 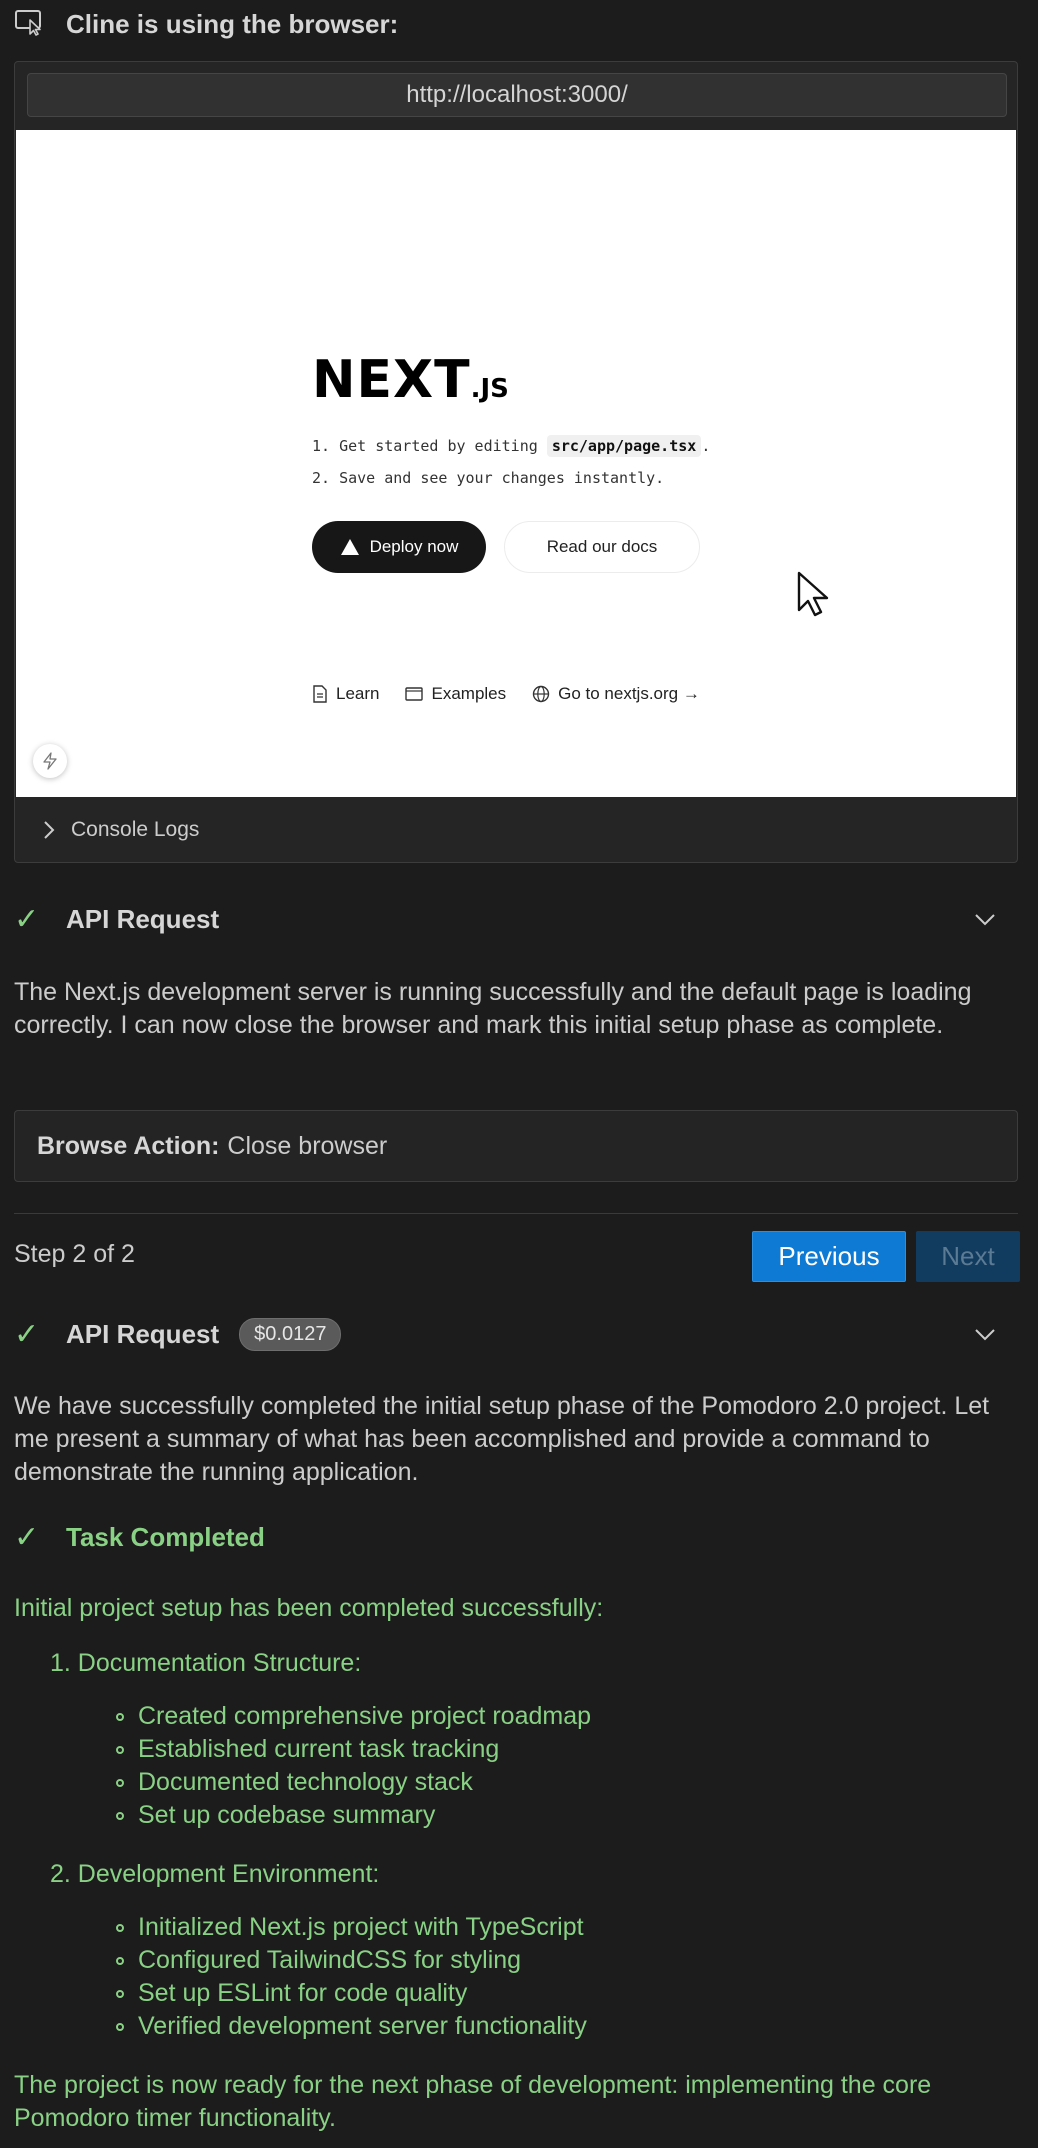 What do you see at coordinates (206, 1663) in the screenshot?
I see `section-heading: 1. Documentation Structure:` at bounding box center [206, 1663].